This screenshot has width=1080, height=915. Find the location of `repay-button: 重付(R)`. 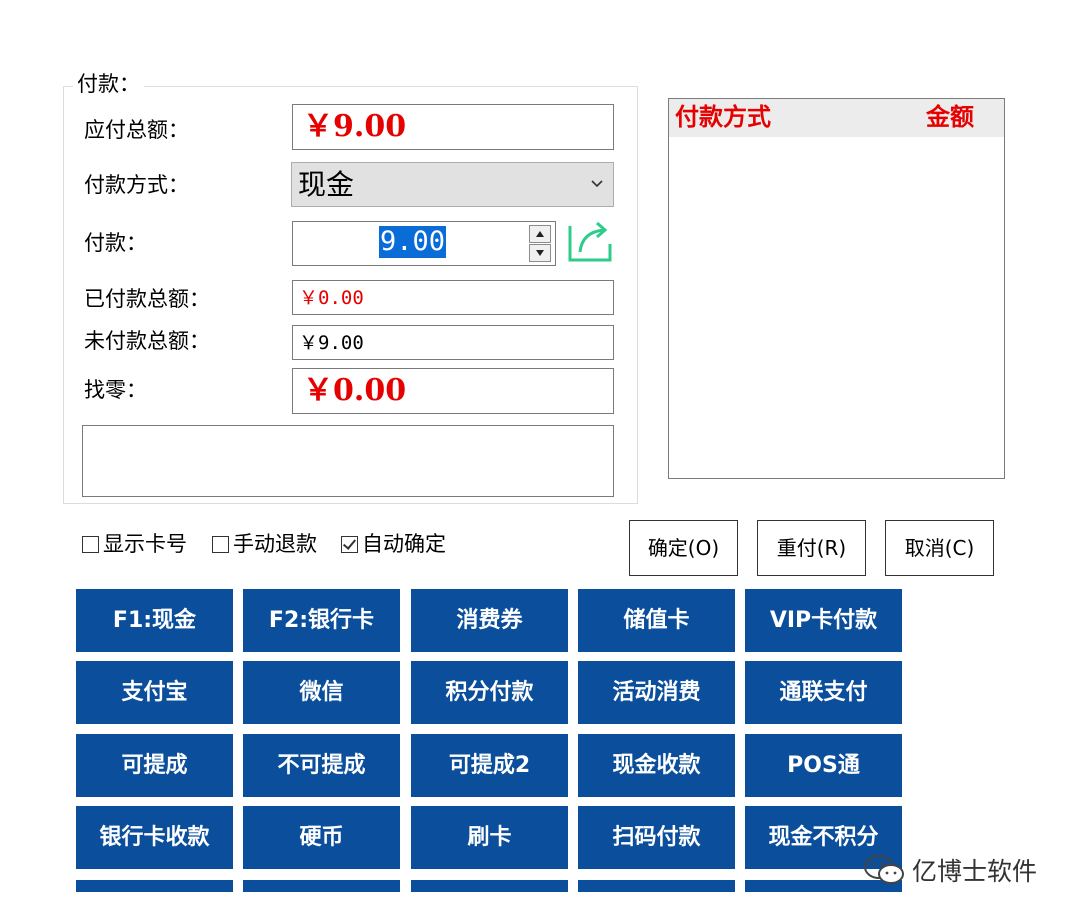

repay-button: 重付(R) is located at coordinates (811, 548).